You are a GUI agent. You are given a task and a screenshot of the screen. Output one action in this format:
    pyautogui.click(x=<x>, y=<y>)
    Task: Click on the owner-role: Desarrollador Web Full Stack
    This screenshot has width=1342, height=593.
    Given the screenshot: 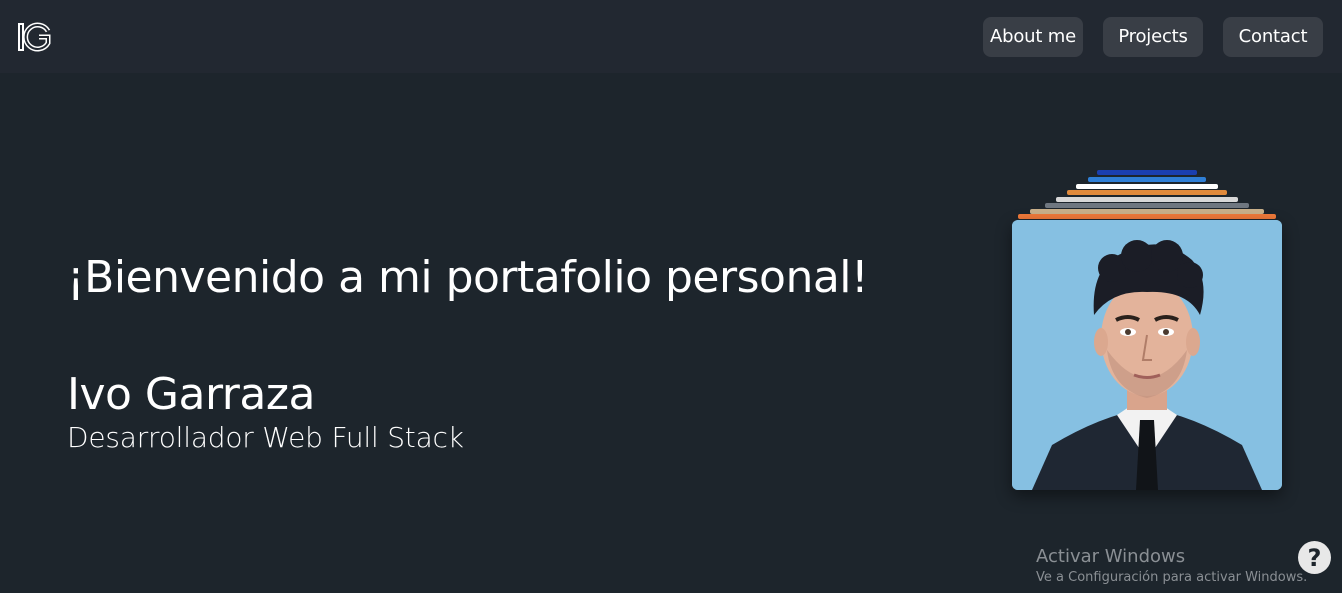 What is the action you would take?
    pyautogui.click(x=265, y=437)
    